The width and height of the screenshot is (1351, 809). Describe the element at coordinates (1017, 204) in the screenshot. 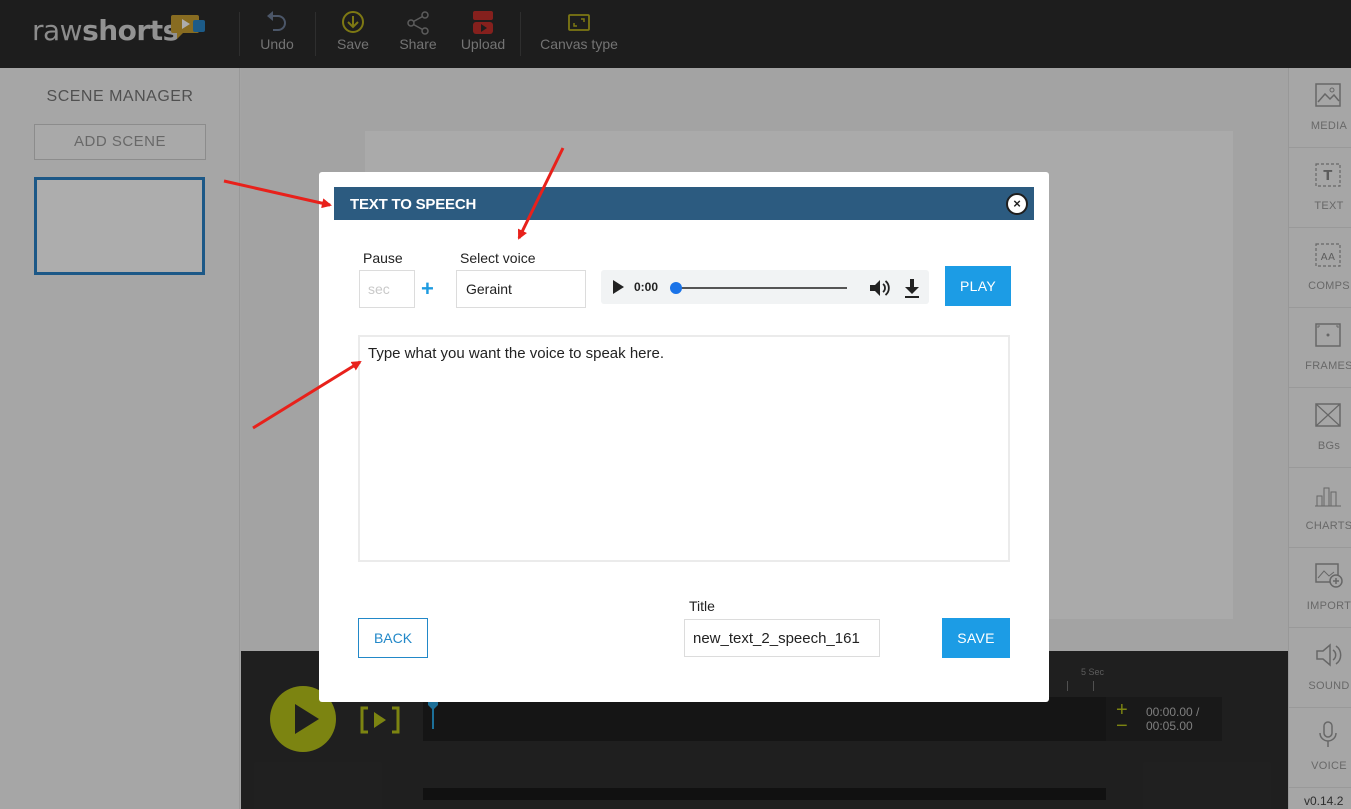

I see `close-icon: ×` at that location.